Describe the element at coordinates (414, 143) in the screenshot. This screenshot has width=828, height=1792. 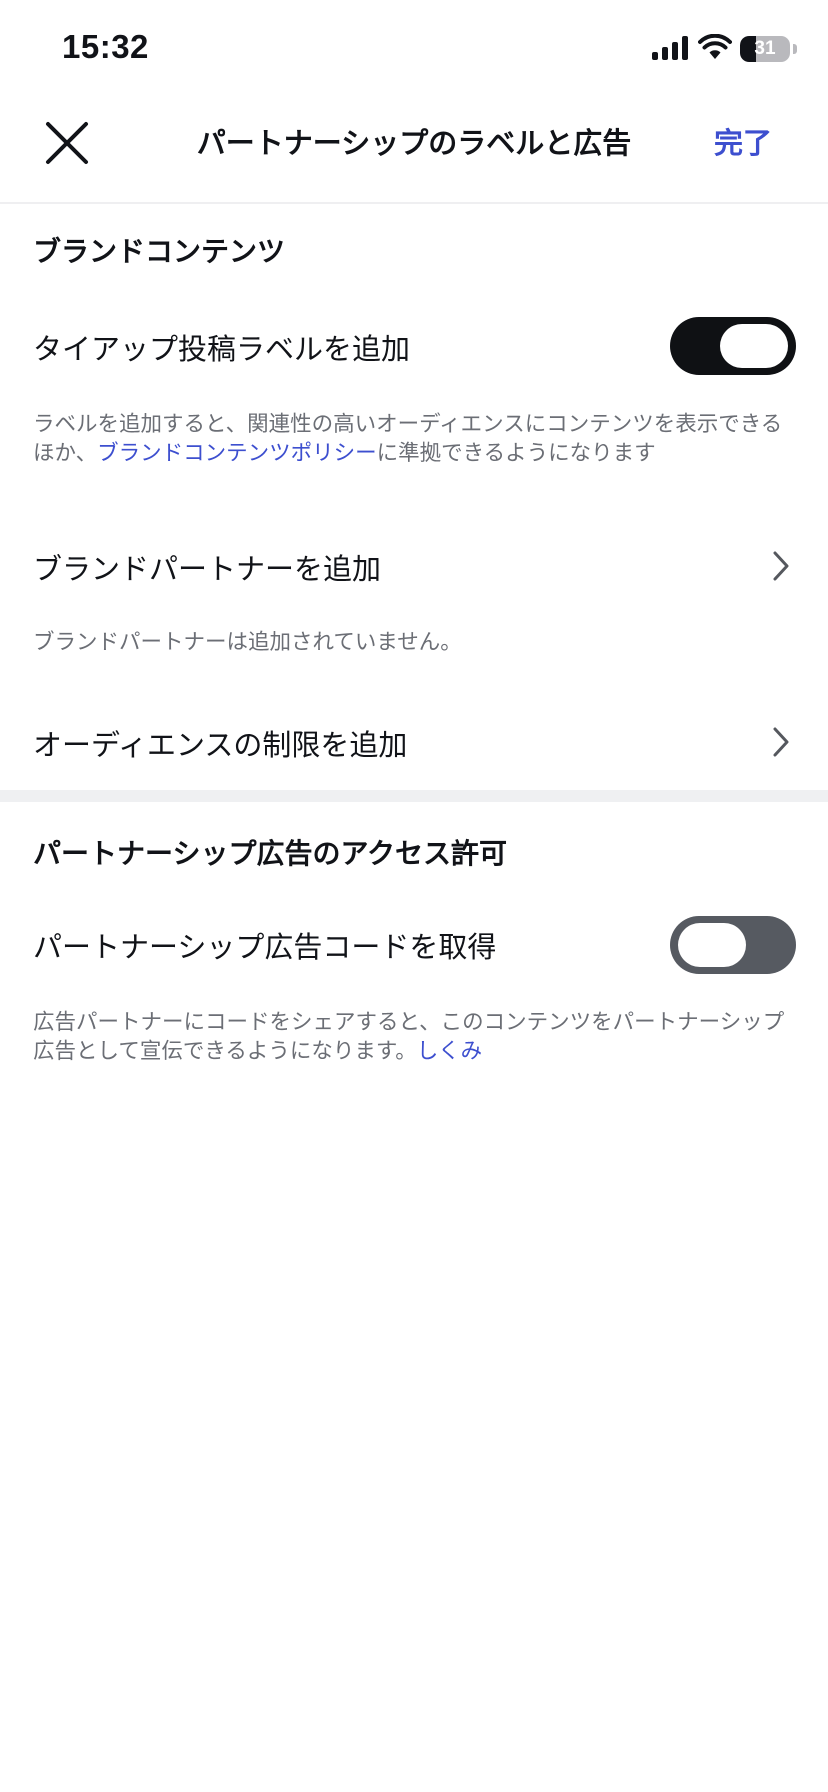
I see `page-title: パートナーシップのラベルと広告` at that location.